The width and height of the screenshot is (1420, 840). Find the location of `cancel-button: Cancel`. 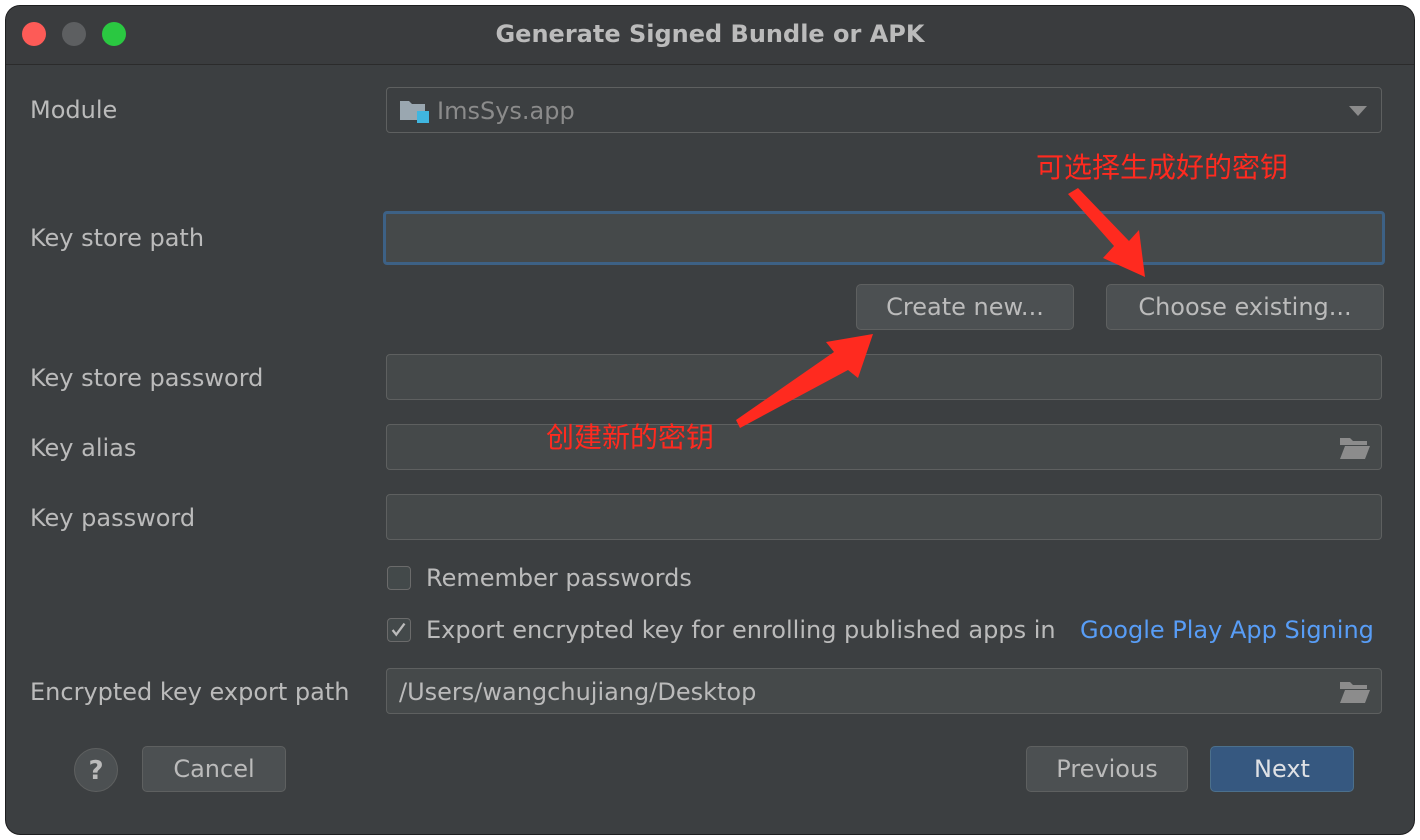

cancel-button: Cancel is located at coordinates (214, 769).